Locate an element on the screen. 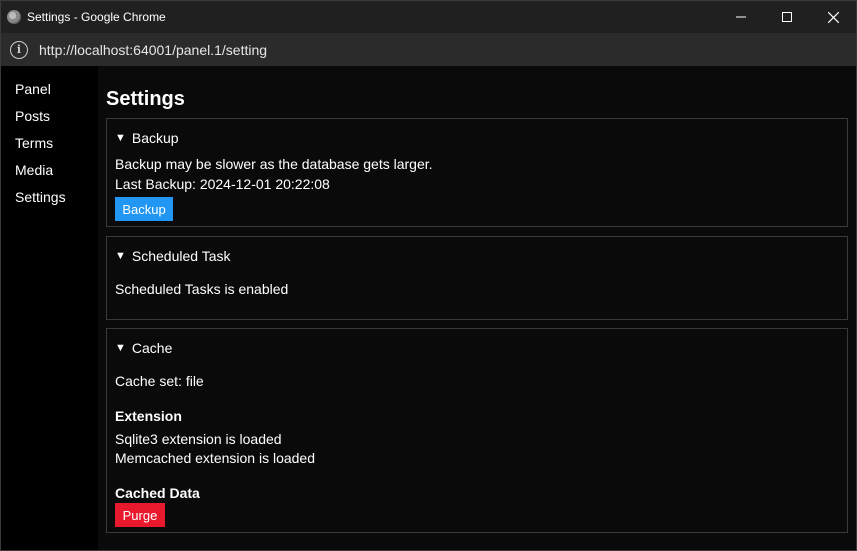 This screenshot has height=551, width=857. chrome-icon is located at coordinates (14, 17).